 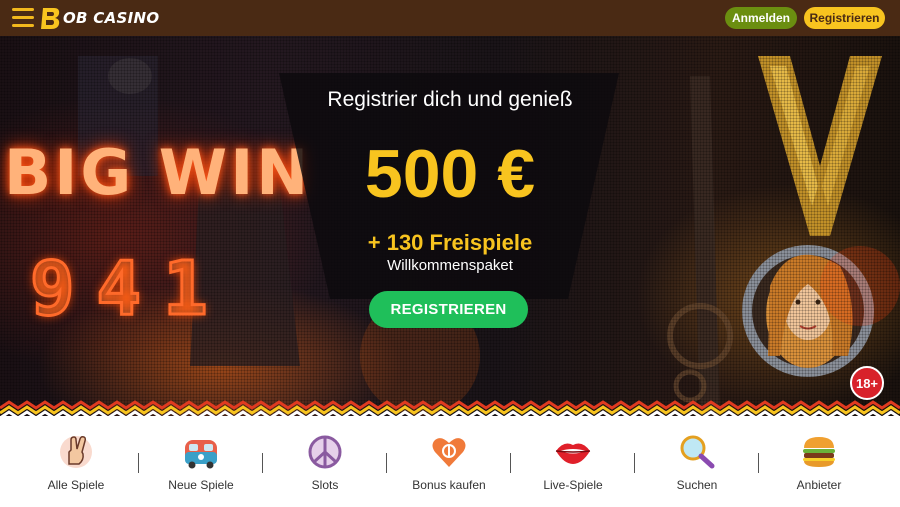 What do you see at coordinates (201, 454) in the screenshot?
I see `hippie-van-icon` at bounding box center [201, 454].